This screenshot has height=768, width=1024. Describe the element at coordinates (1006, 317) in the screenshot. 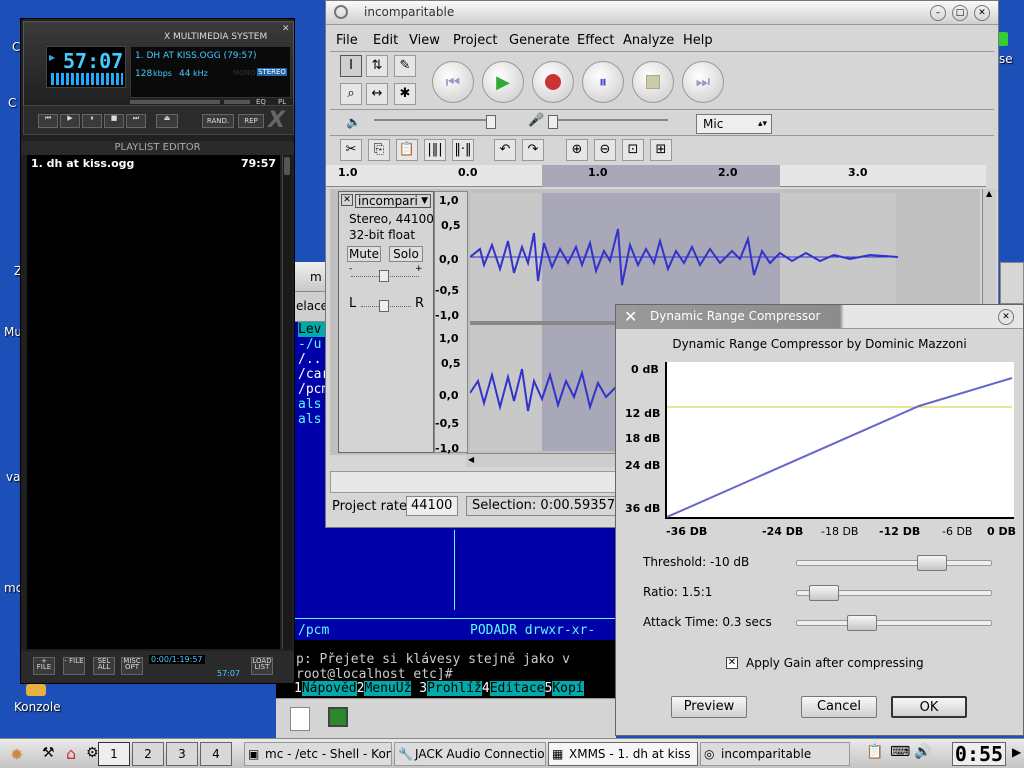

I see `dialog-close-icon: ✕` at that location.